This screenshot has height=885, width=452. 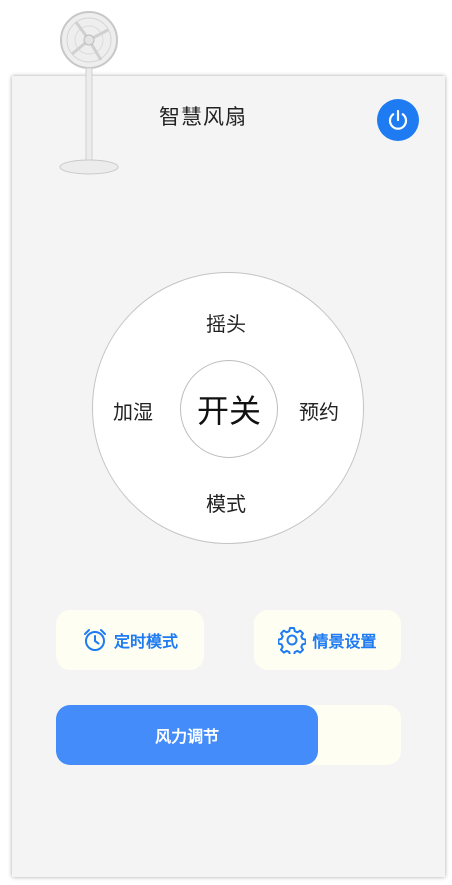 I want to click on humidify-button: 加湿, so click(x=133, y=410).